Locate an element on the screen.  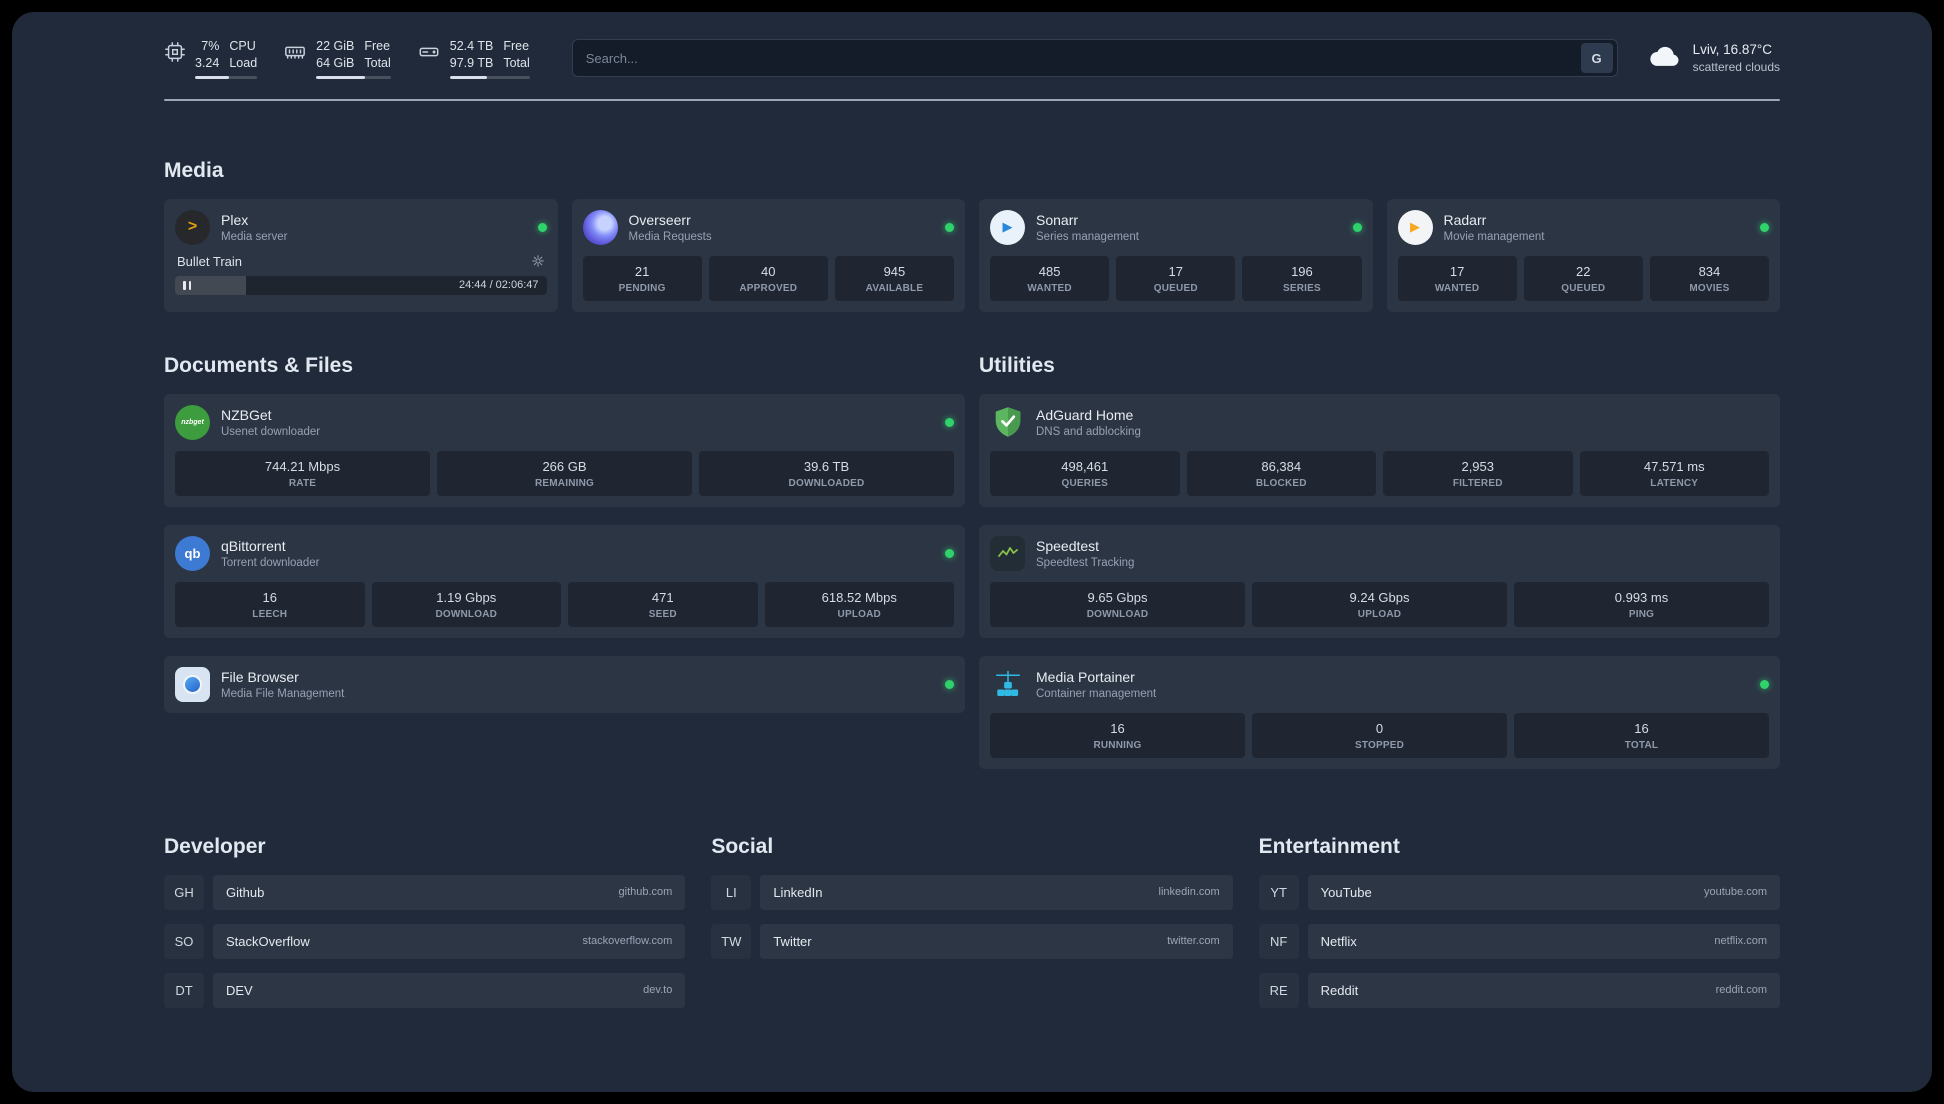
bookmark-abbr: YT is located at coordinates (1279, 892).